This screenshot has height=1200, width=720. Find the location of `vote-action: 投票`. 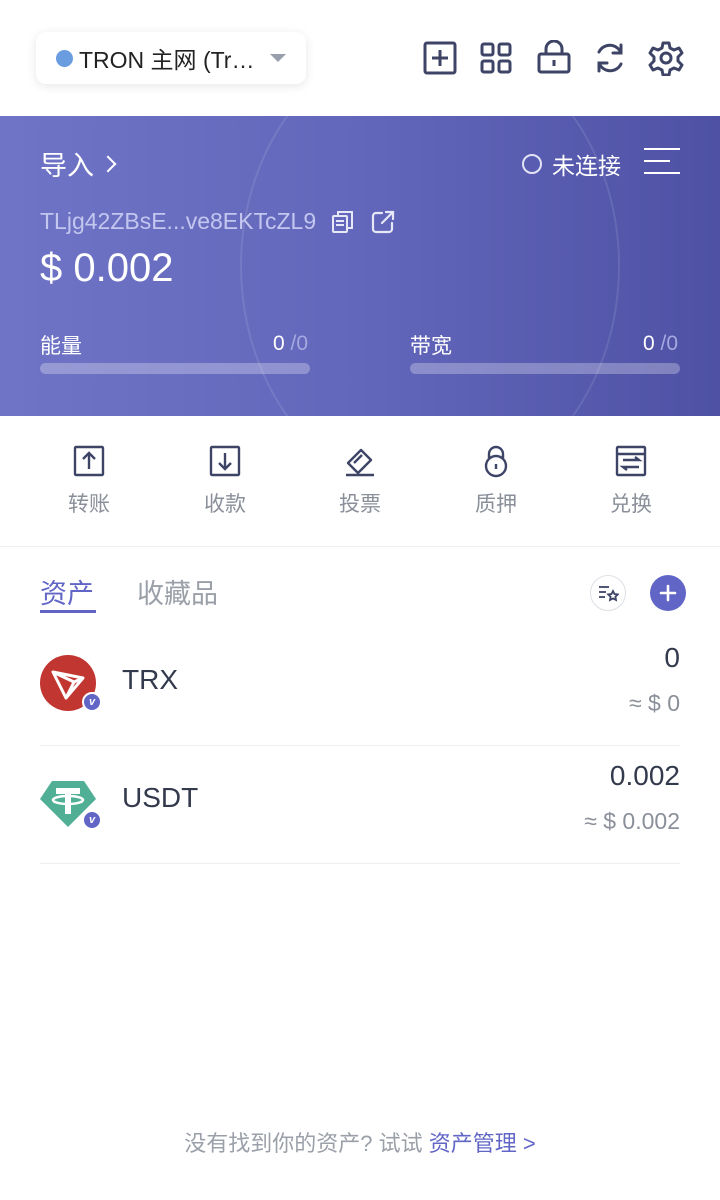

vote-action: 投票 is located at coordinates (360, 481).